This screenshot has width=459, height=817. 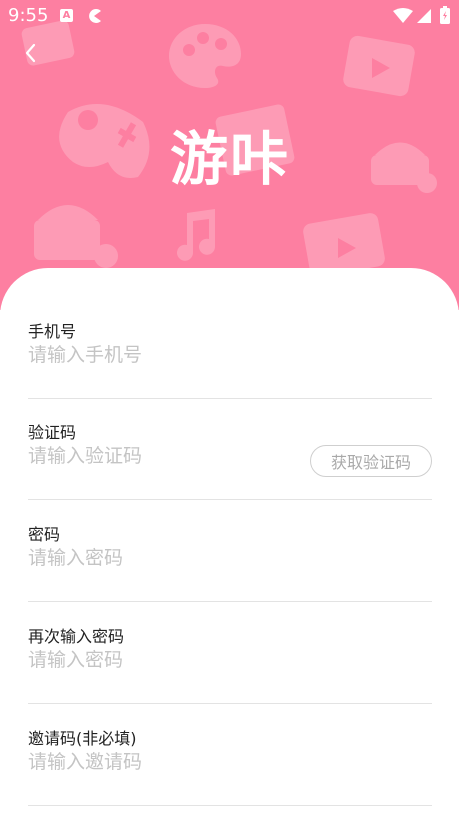 What do you see at coordinates (52, 331) in the screenshot?
I see `phone-label: 手机号` at bounding box center [52, 331].